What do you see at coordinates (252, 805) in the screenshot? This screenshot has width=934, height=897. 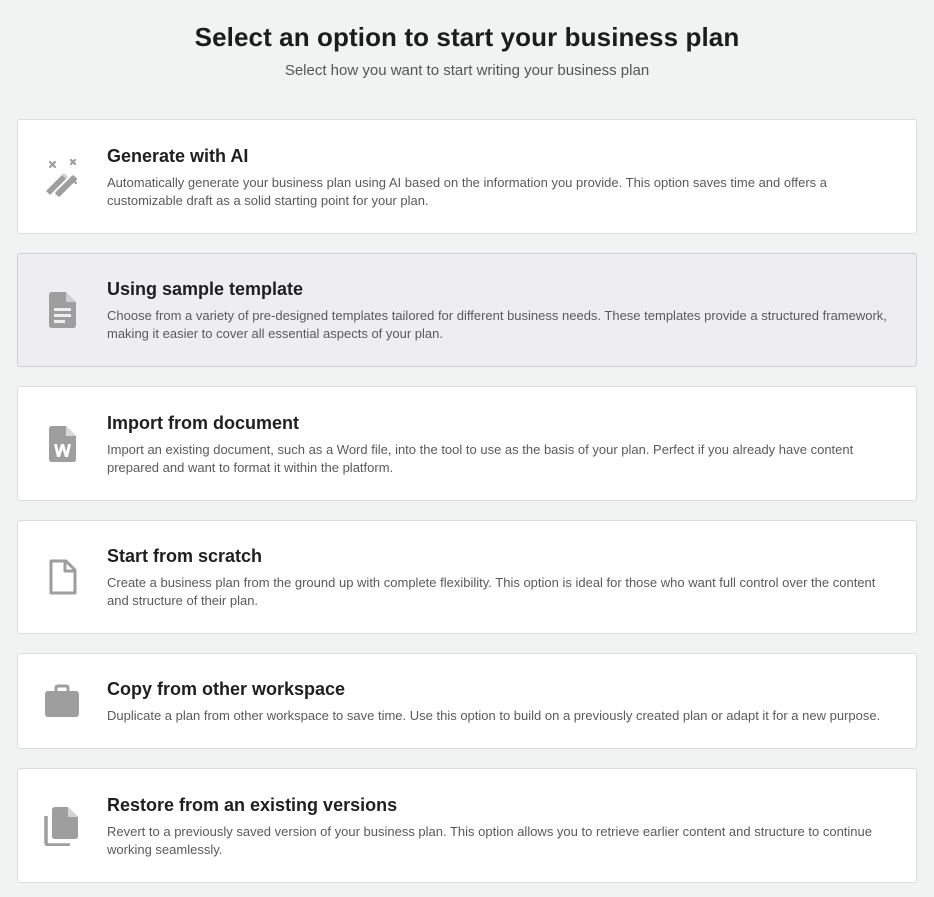 I see `option-title: Restore from an existing versions` at bounding box center [252, 805].